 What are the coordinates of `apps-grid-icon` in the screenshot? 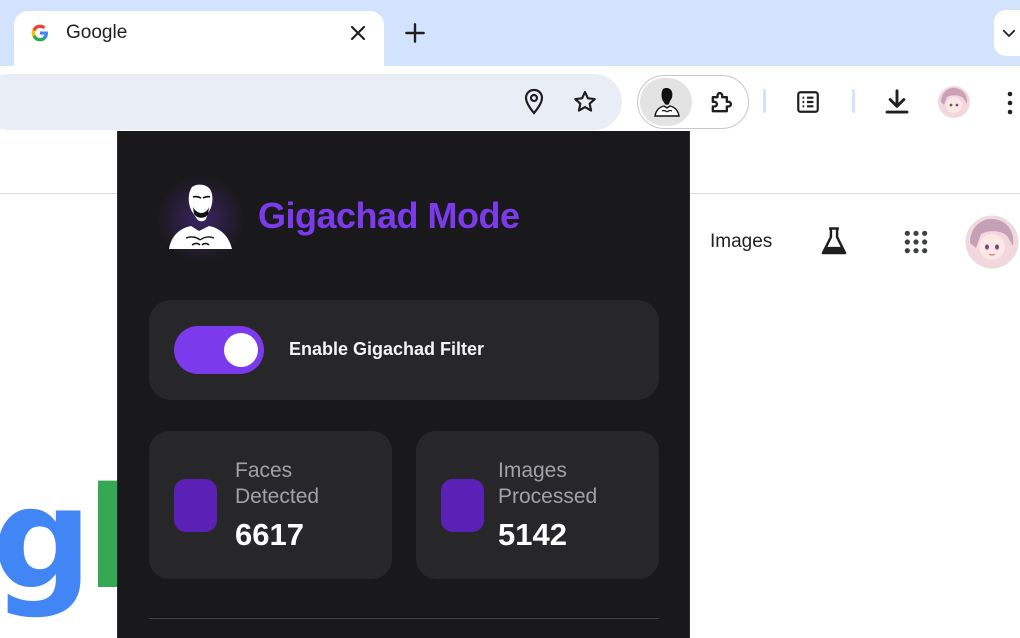 It's located at (916, 242).